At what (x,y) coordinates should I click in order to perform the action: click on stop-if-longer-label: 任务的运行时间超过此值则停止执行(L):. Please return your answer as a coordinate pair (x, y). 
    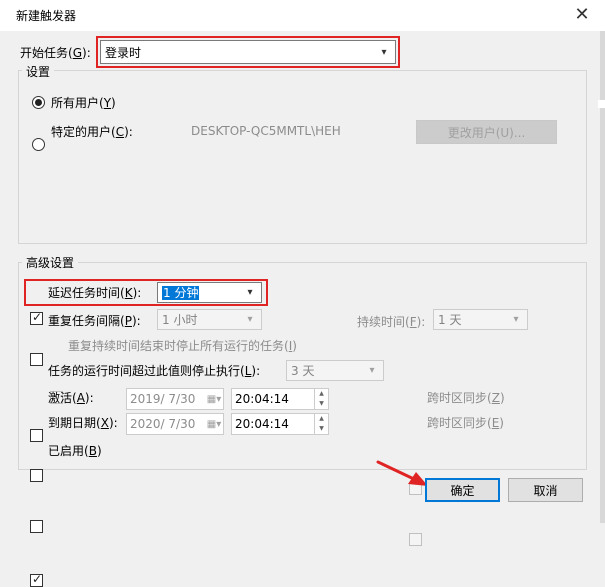
    Looking at the image, I should click on (154, 371).